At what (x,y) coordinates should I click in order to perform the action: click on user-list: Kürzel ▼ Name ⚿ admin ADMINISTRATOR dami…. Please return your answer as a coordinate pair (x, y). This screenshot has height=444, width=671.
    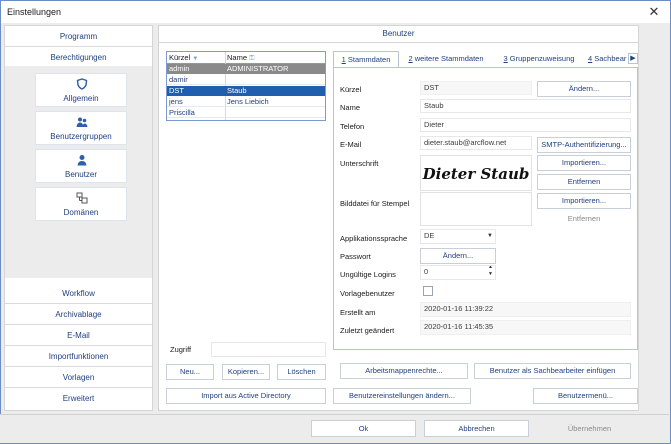
    Looking at the image, I should click on (246, 86).